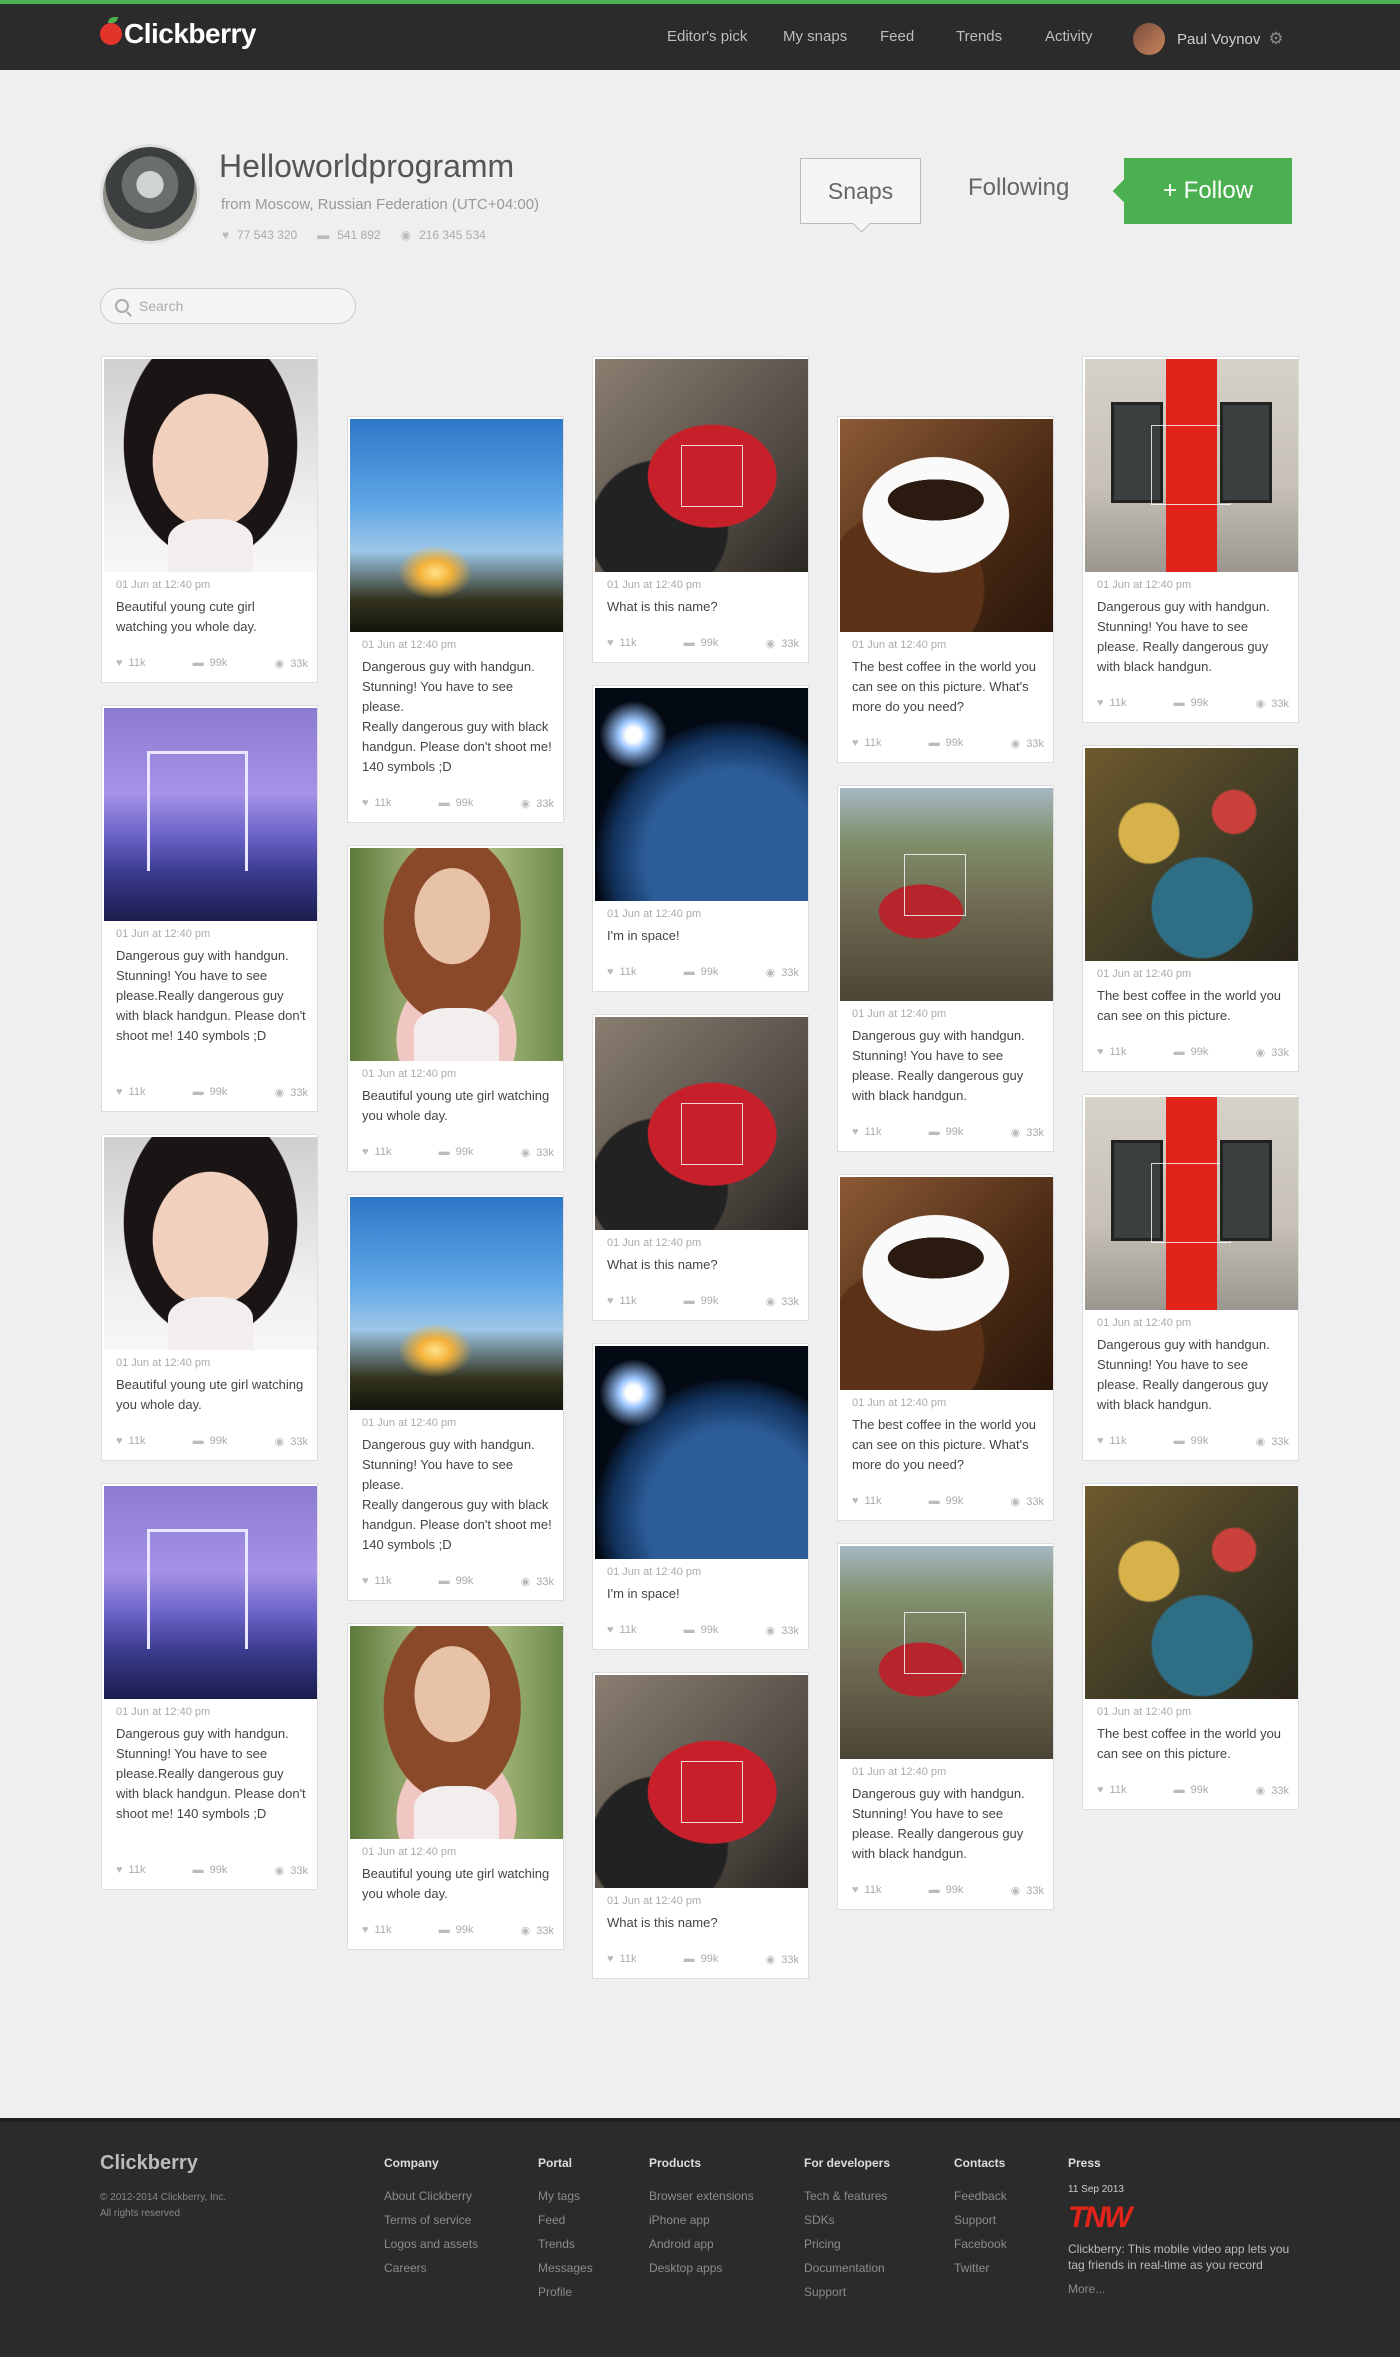  I want to click on footer-logo: Clickberry, so click(149, 2163).